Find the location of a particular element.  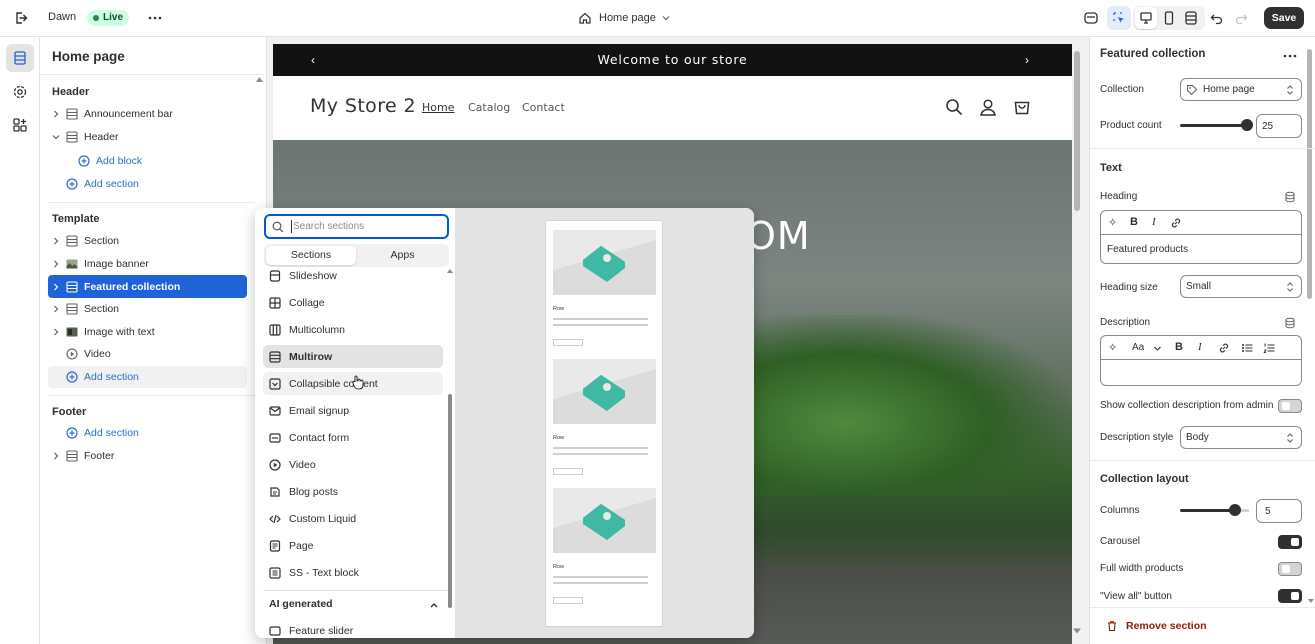

toggle-knob is located at coordinates (1295, 596).